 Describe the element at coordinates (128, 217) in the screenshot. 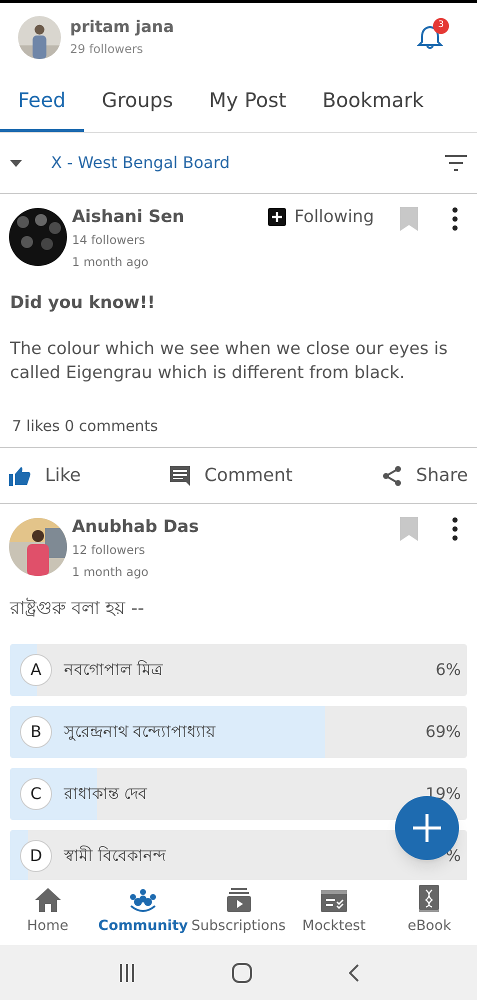

I see `author-name: Aishani Sen` at that location.